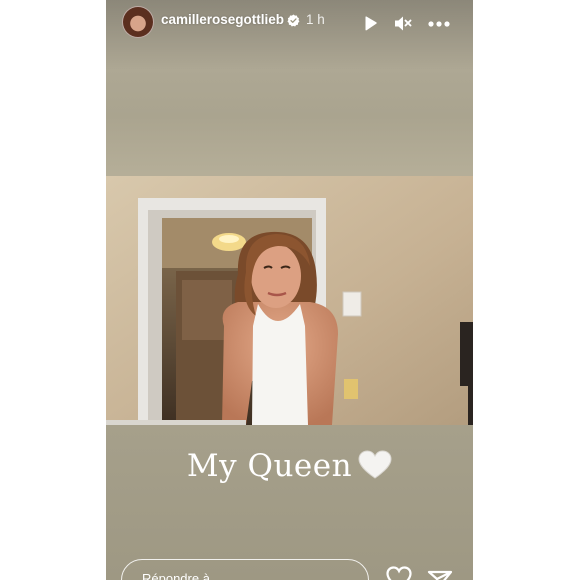 The image size is (580, 580). I want to click on post-time: 1 h, so click(315, 19).